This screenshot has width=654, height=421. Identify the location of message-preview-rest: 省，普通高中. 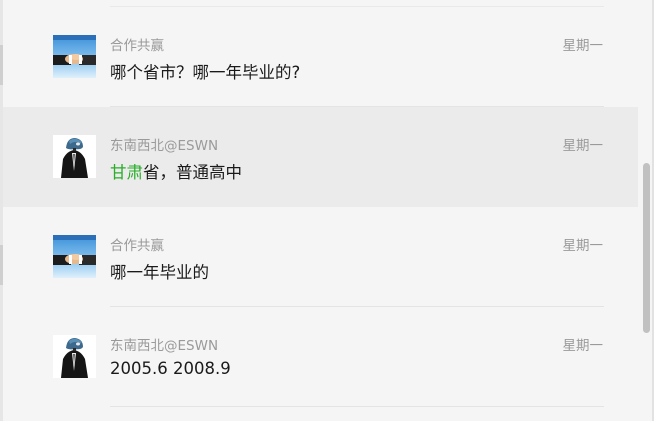
(192, 172).